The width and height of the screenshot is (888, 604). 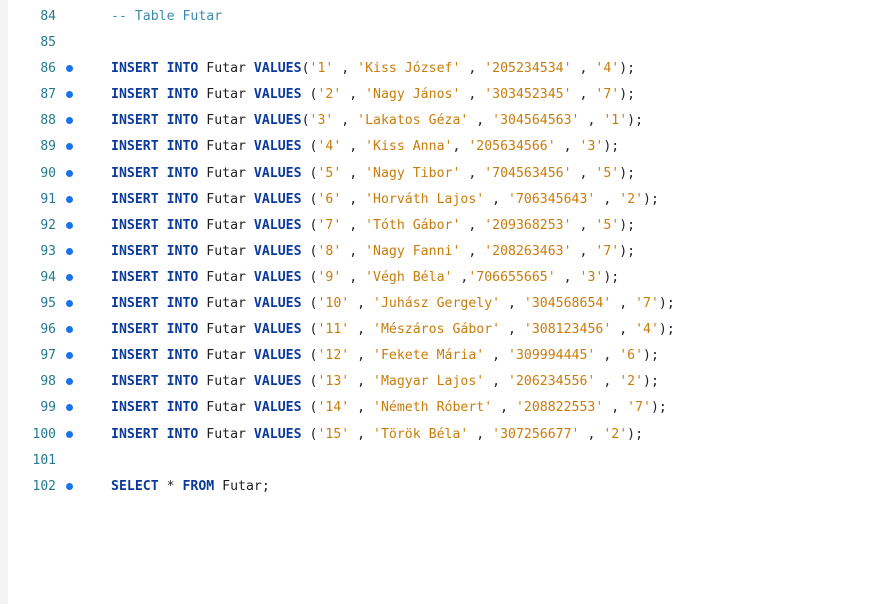 What do you see at coordinates (444, 461) in the screenshot?
I see `code-line: 101` at bounding box center [444, 461].